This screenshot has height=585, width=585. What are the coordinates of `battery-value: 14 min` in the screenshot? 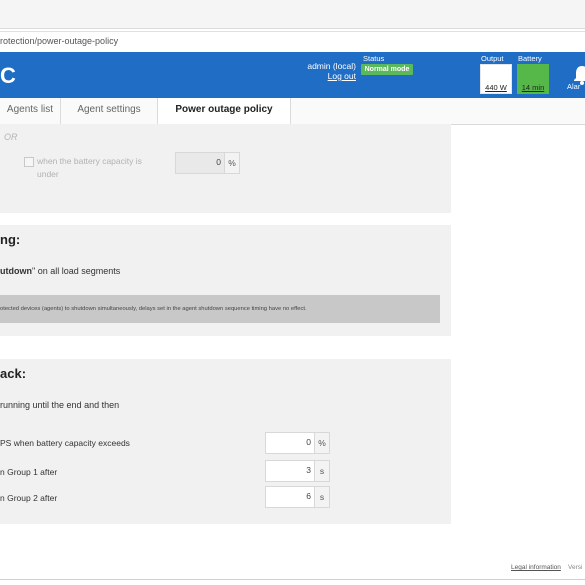 It's located at (533, 87).